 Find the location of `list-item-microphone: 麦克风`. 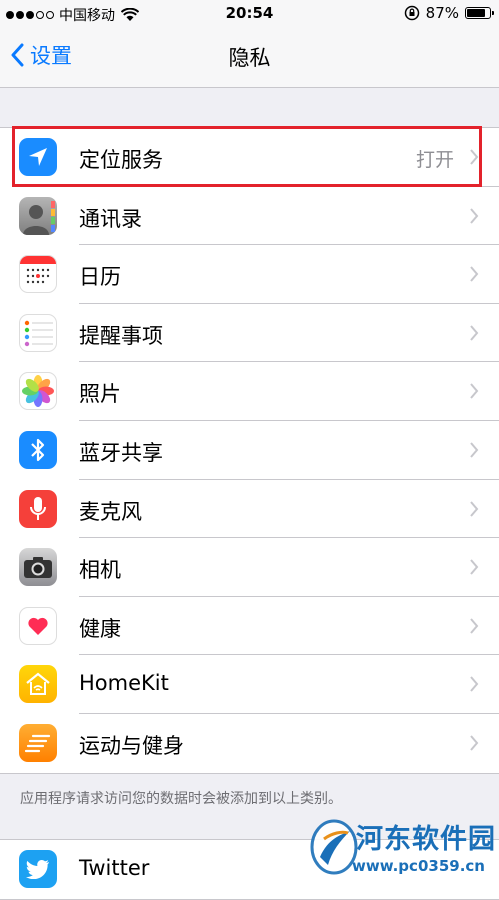

list-item-microphone: 麦克风 is located at coordinates (249, 509).